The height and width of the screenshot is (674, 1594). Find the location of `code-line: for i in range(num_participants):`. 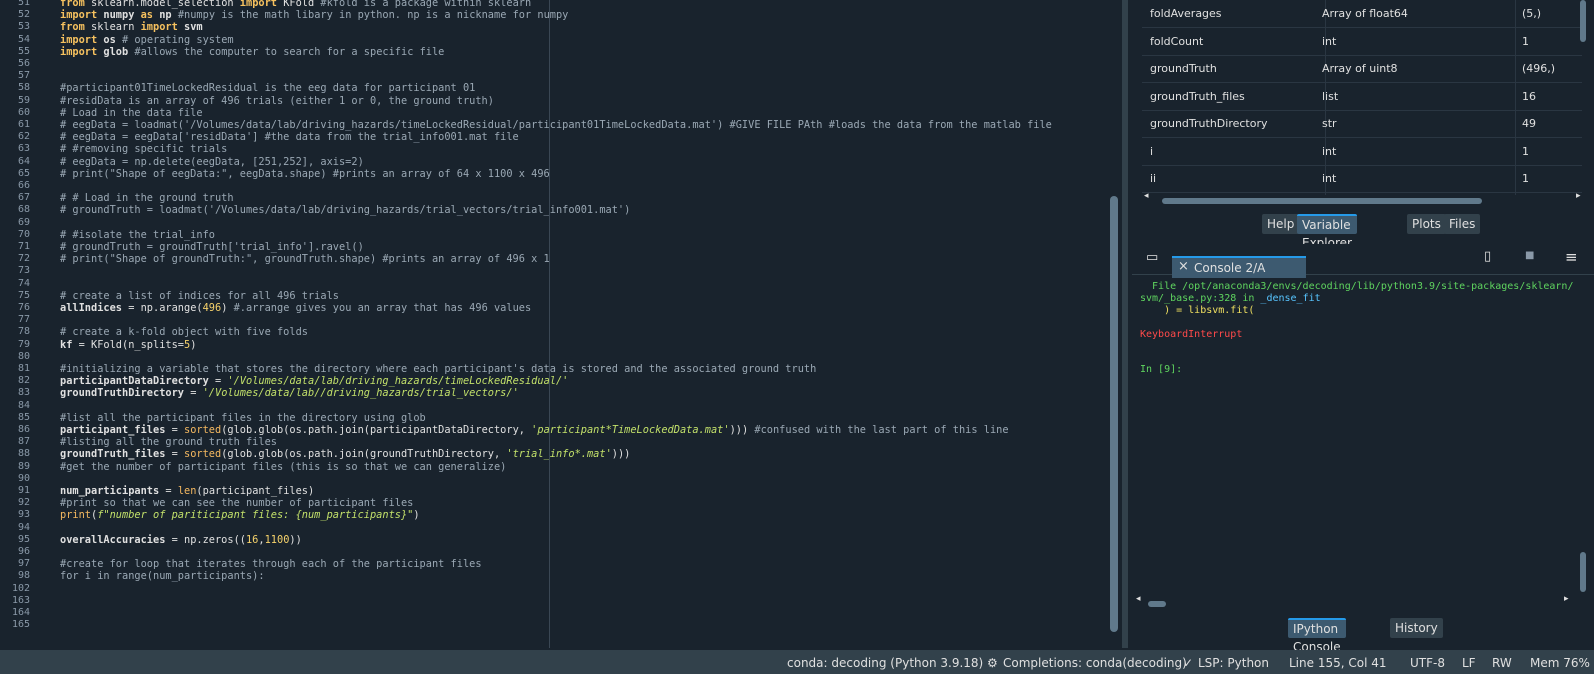

code-line: for i in range(num_participants): is located at coordinates (162, 576).